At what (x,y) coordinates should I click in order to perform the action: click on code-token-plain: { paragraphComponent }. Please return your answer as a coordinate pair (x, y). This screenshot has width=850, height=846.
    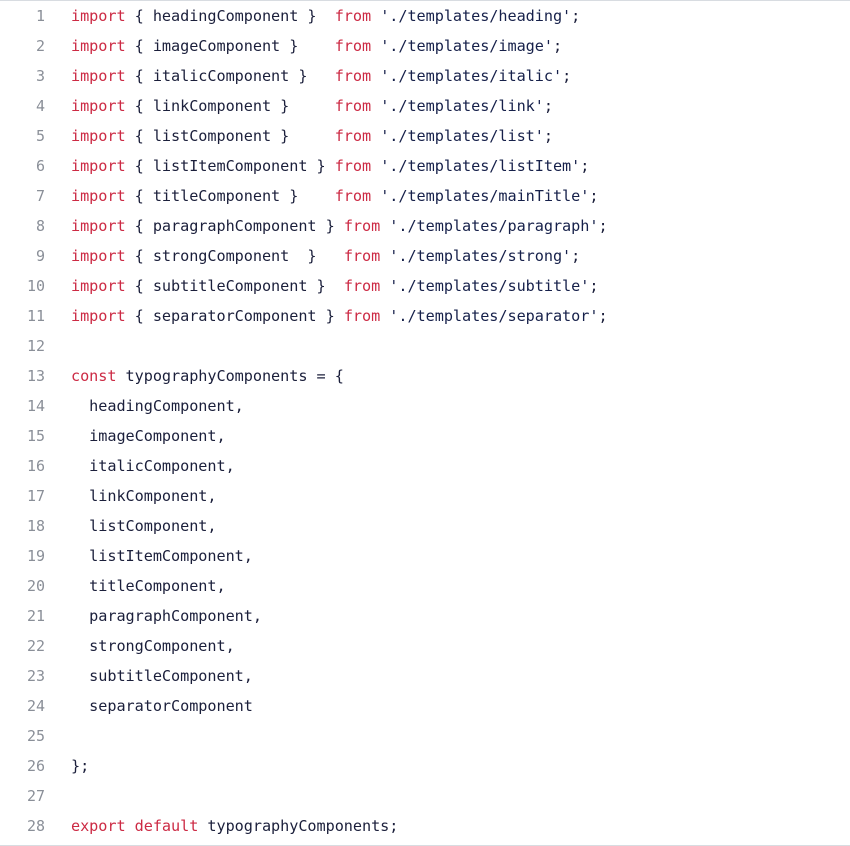
    Looking at the image, I should click on (234, 226).